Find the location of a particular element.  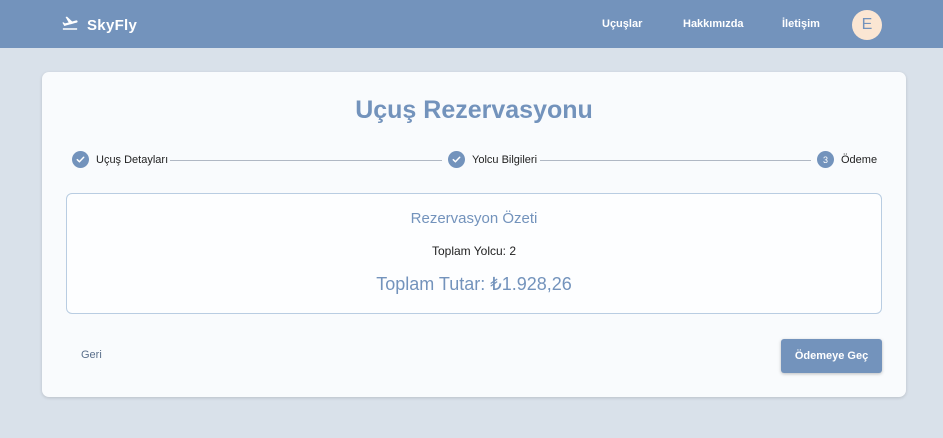

total-passengers: Toplam Yolcu: 2 is located at coordinates (474, 251).